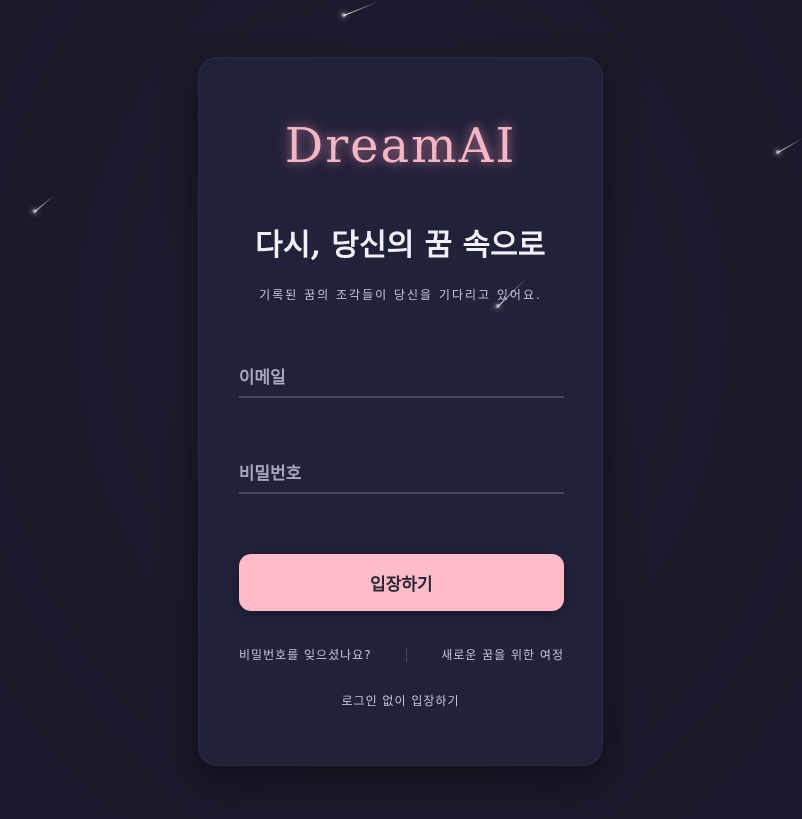  I want to click on password-field, so click(401, 475).